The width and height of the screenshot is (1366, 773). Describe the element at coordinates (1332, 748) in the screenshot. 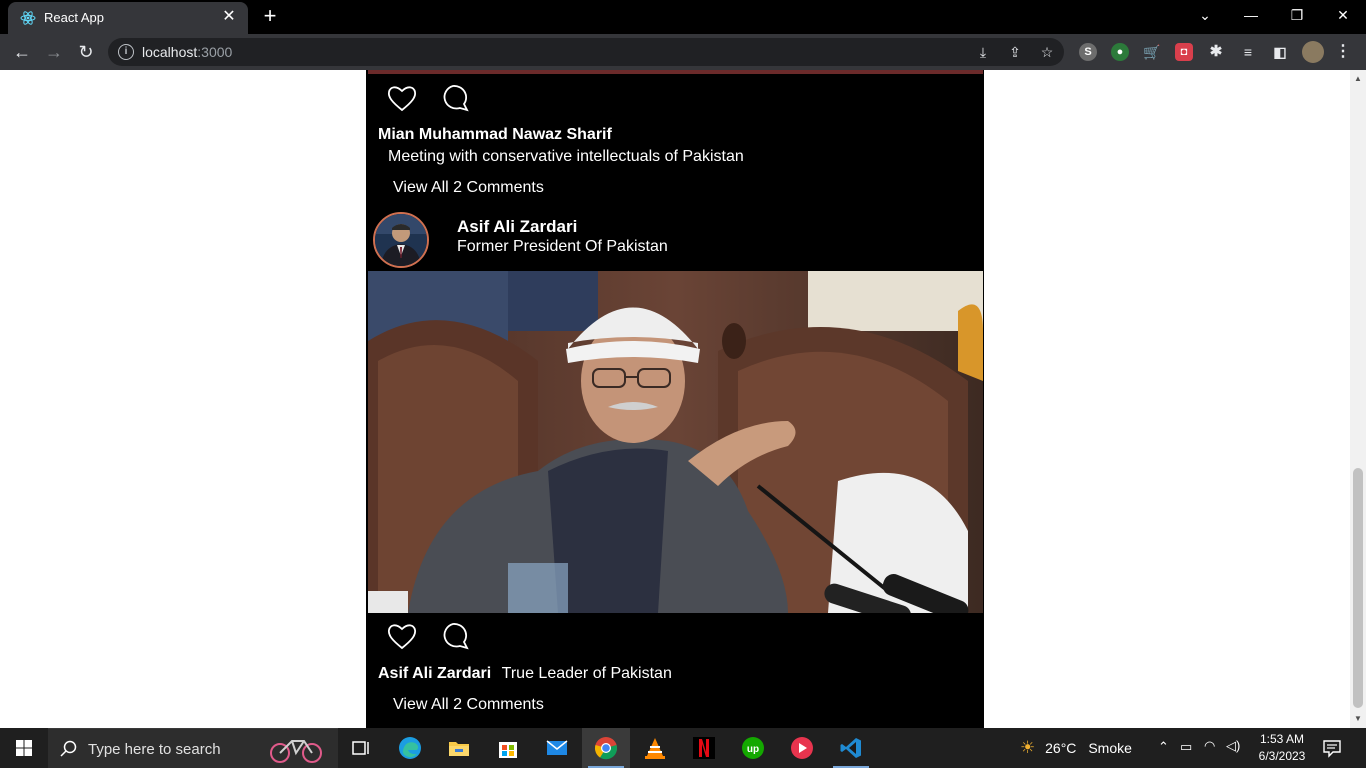

I see `notification-center-icon` at that location.